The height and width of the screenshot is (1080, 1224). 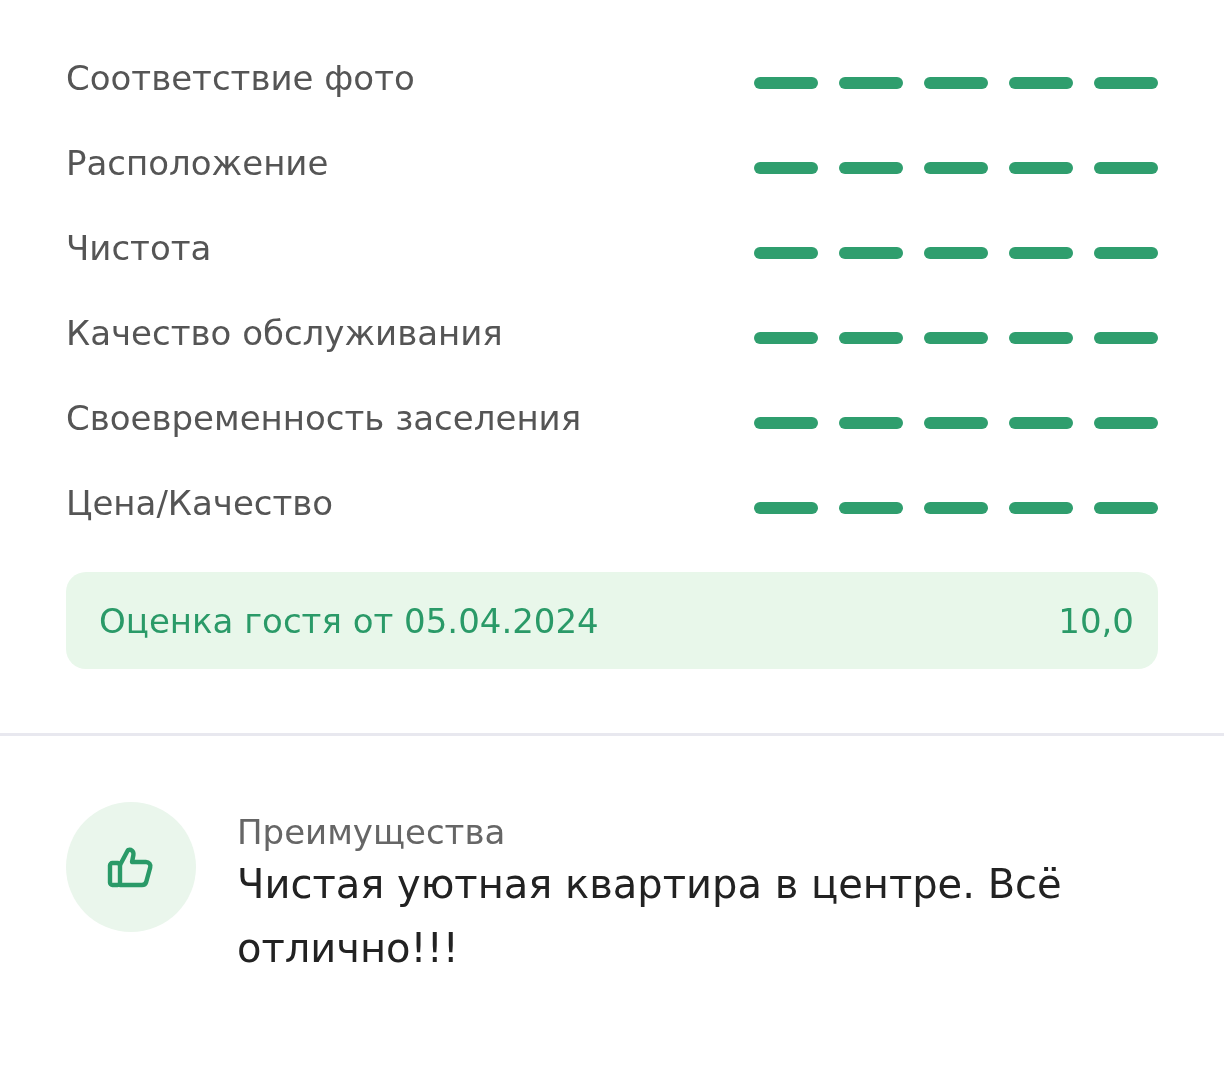 I want to click on rating-label: Своевременность заселения, so click(x=324, y=417).